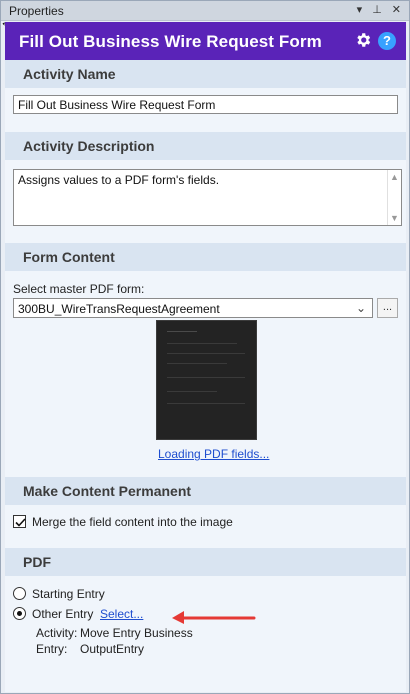  What do you see at coordinates (394, 218) in the screenshot?
I see `scroll-down-icon: ▼` at bounding box center [394, 218].